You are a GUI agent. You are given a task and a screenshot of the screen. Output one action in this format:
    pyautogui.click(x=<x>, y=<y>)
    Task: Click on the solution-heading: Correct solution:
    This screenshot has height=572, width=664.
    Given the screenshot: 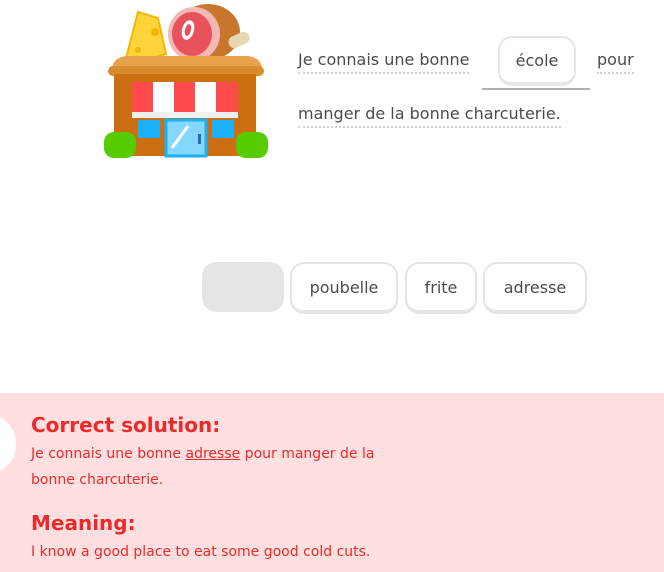 What is the action you would take?
    pyautogui.click(x=126, y=425)
    